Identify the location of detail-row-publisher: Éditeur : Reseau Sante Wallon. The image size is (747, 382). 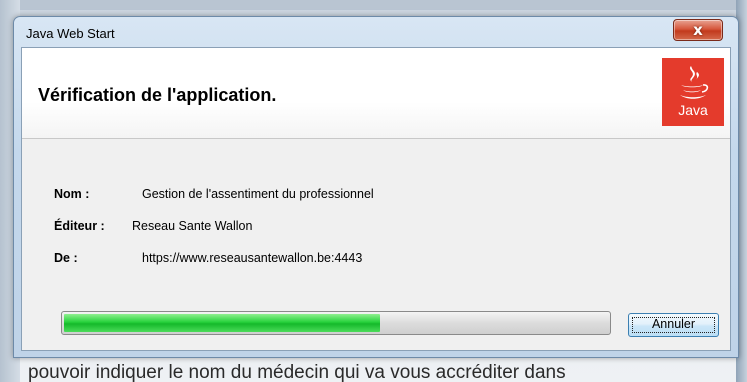
(354, 228).